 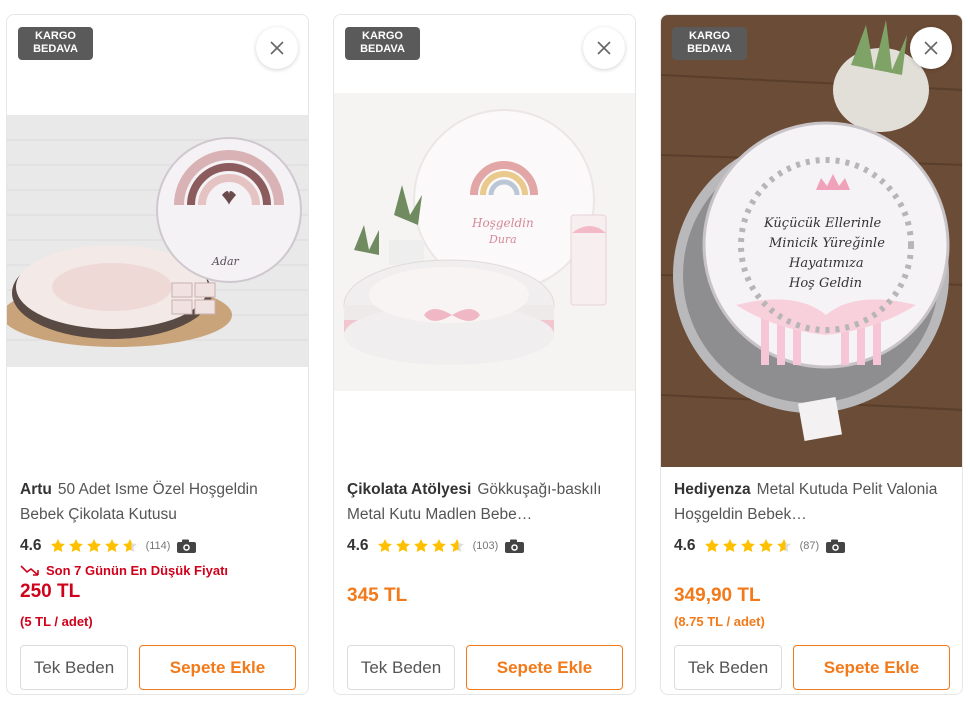 I want to click on image-line: Hoş Geldin, so click(x=825, y=283).